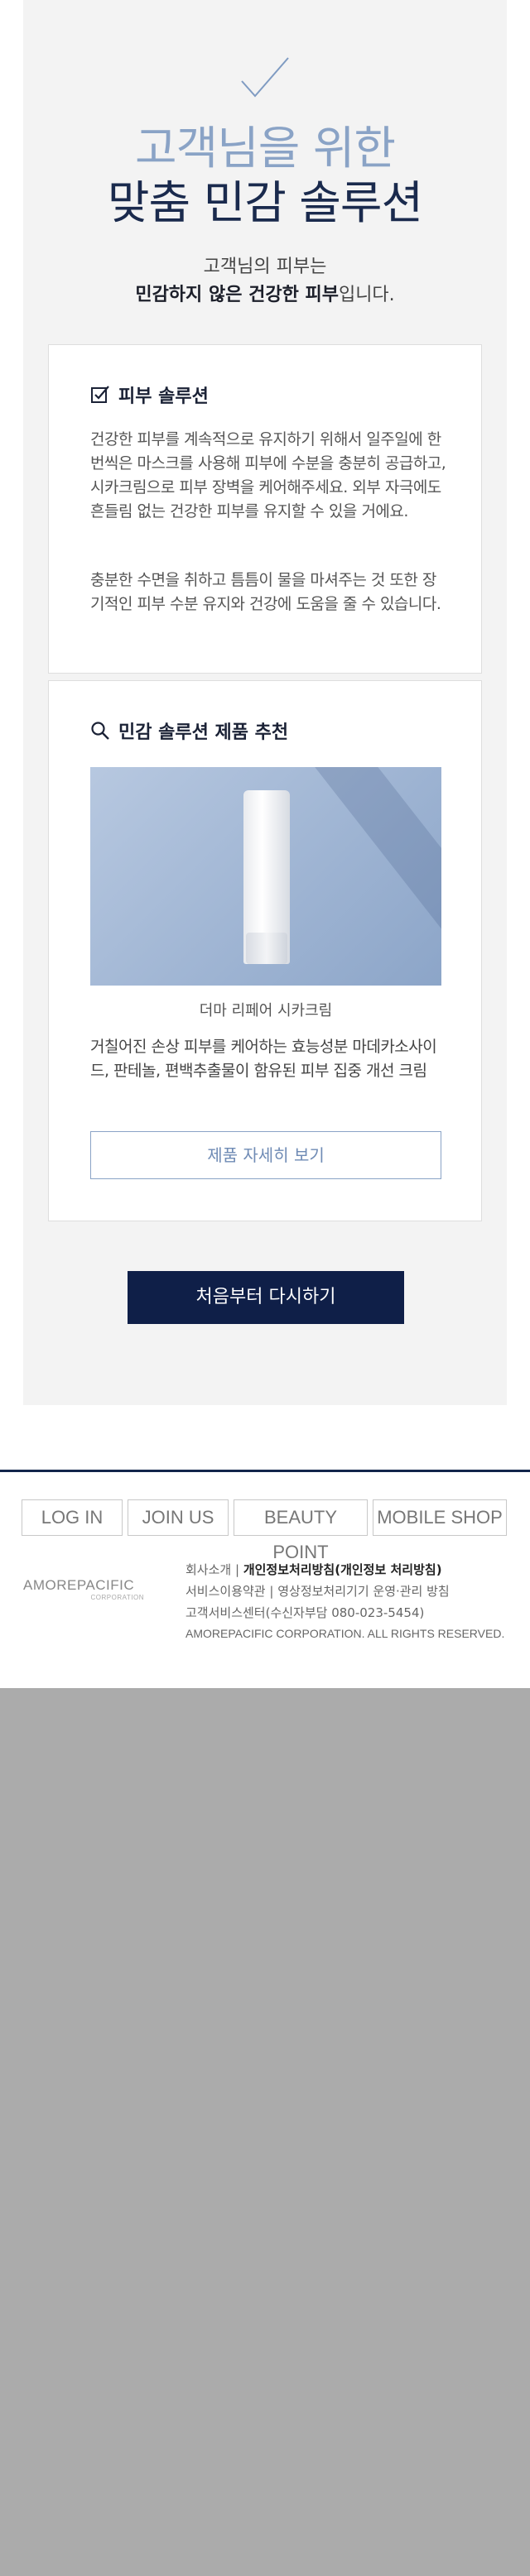 The height and width of the screenshot is (2576, 530). I want to click on skin-solution-heading: 피부 솔루션, so click(149, 395).